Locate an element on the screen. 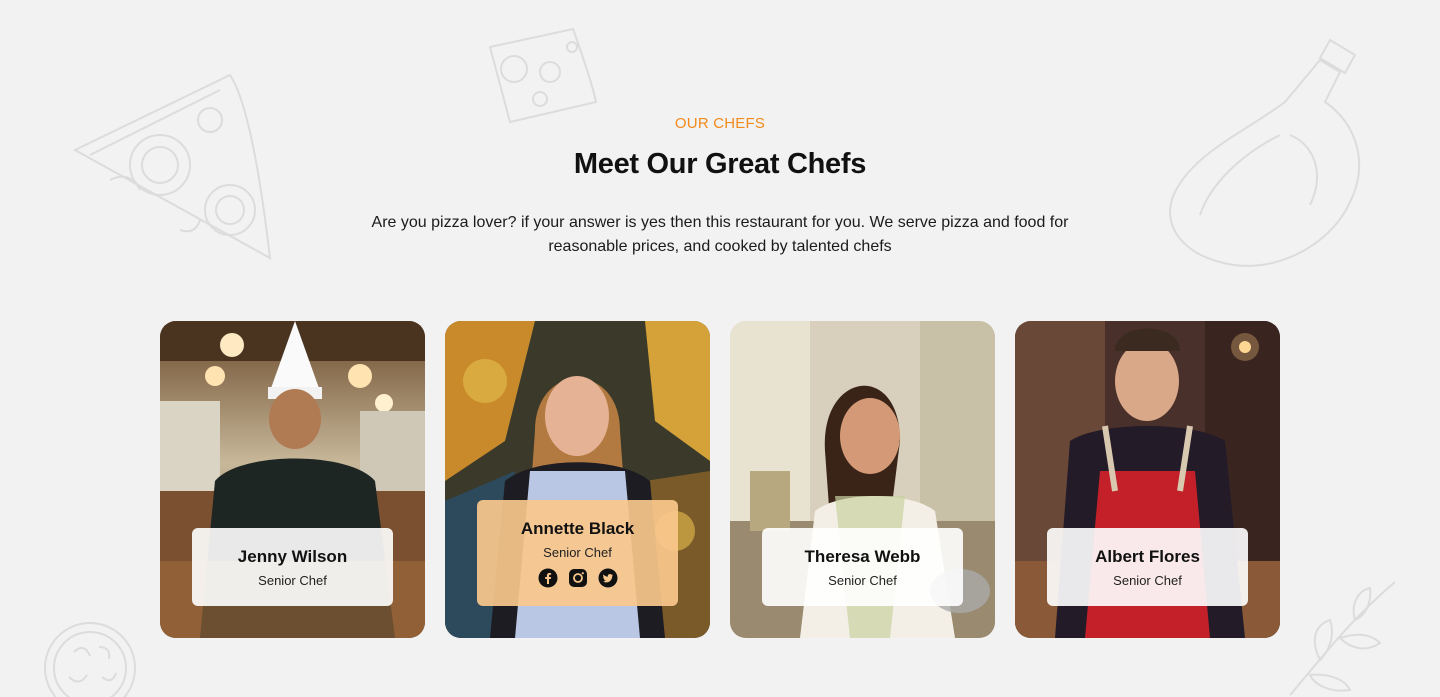  social-links is located at coordinates (577, 578).